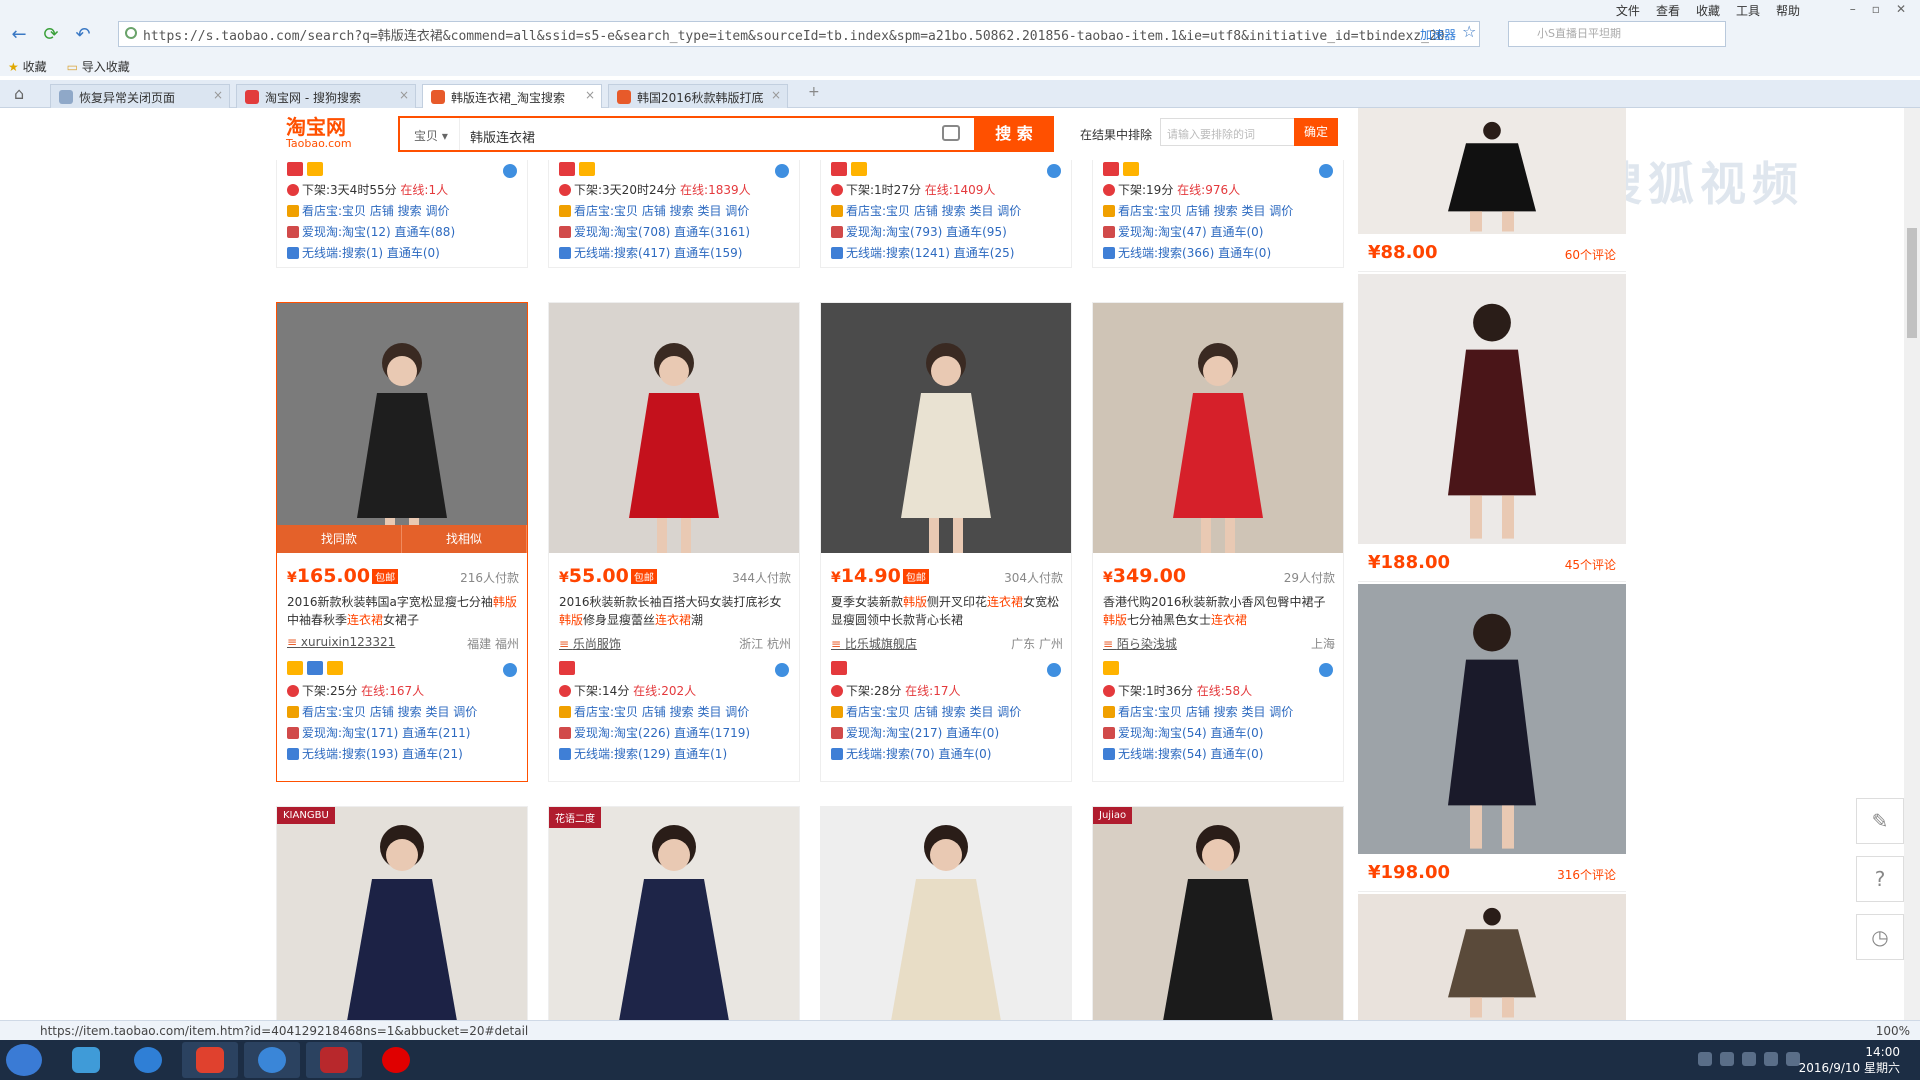  I want to click on find-same-button: 找同款, so click(339, 539).